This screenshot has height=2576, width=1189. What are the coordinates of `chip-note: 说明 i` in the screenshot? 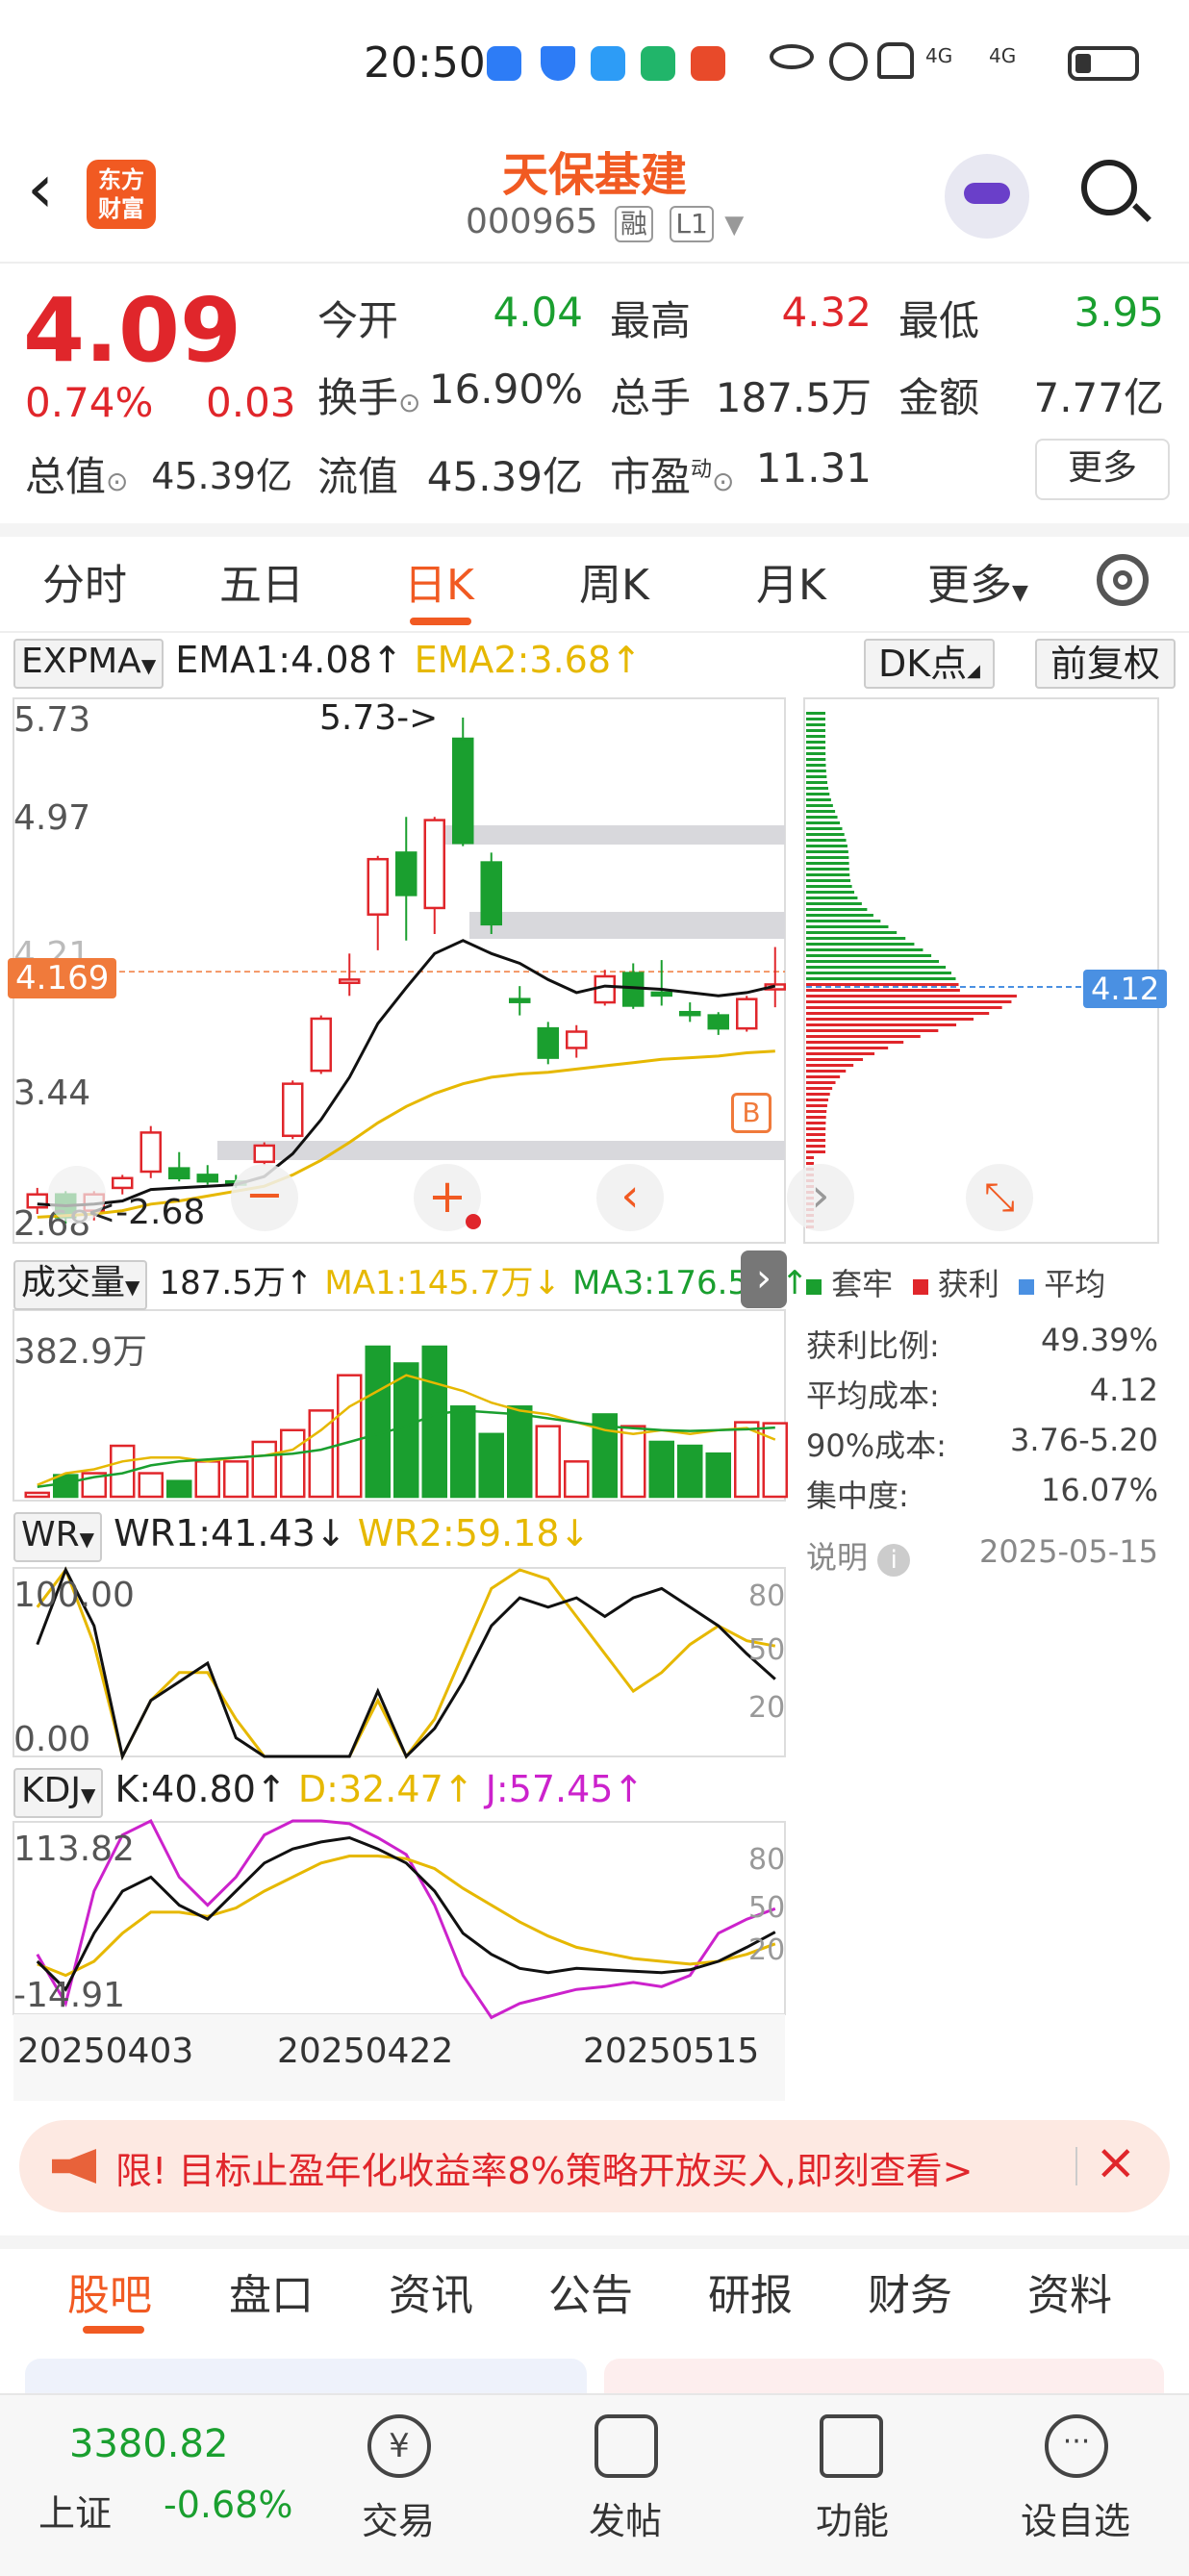 It's located at (858, 1555).